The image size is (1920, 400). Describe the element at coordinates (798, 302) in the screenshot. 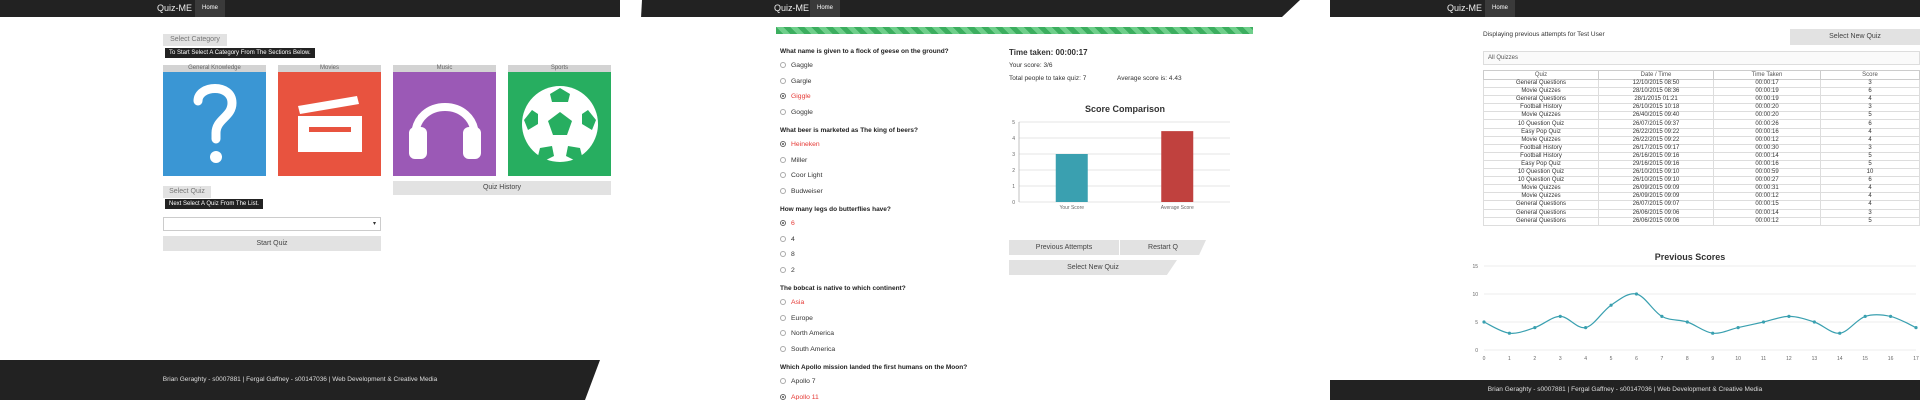

I see `answer-label: Asia` at that location.